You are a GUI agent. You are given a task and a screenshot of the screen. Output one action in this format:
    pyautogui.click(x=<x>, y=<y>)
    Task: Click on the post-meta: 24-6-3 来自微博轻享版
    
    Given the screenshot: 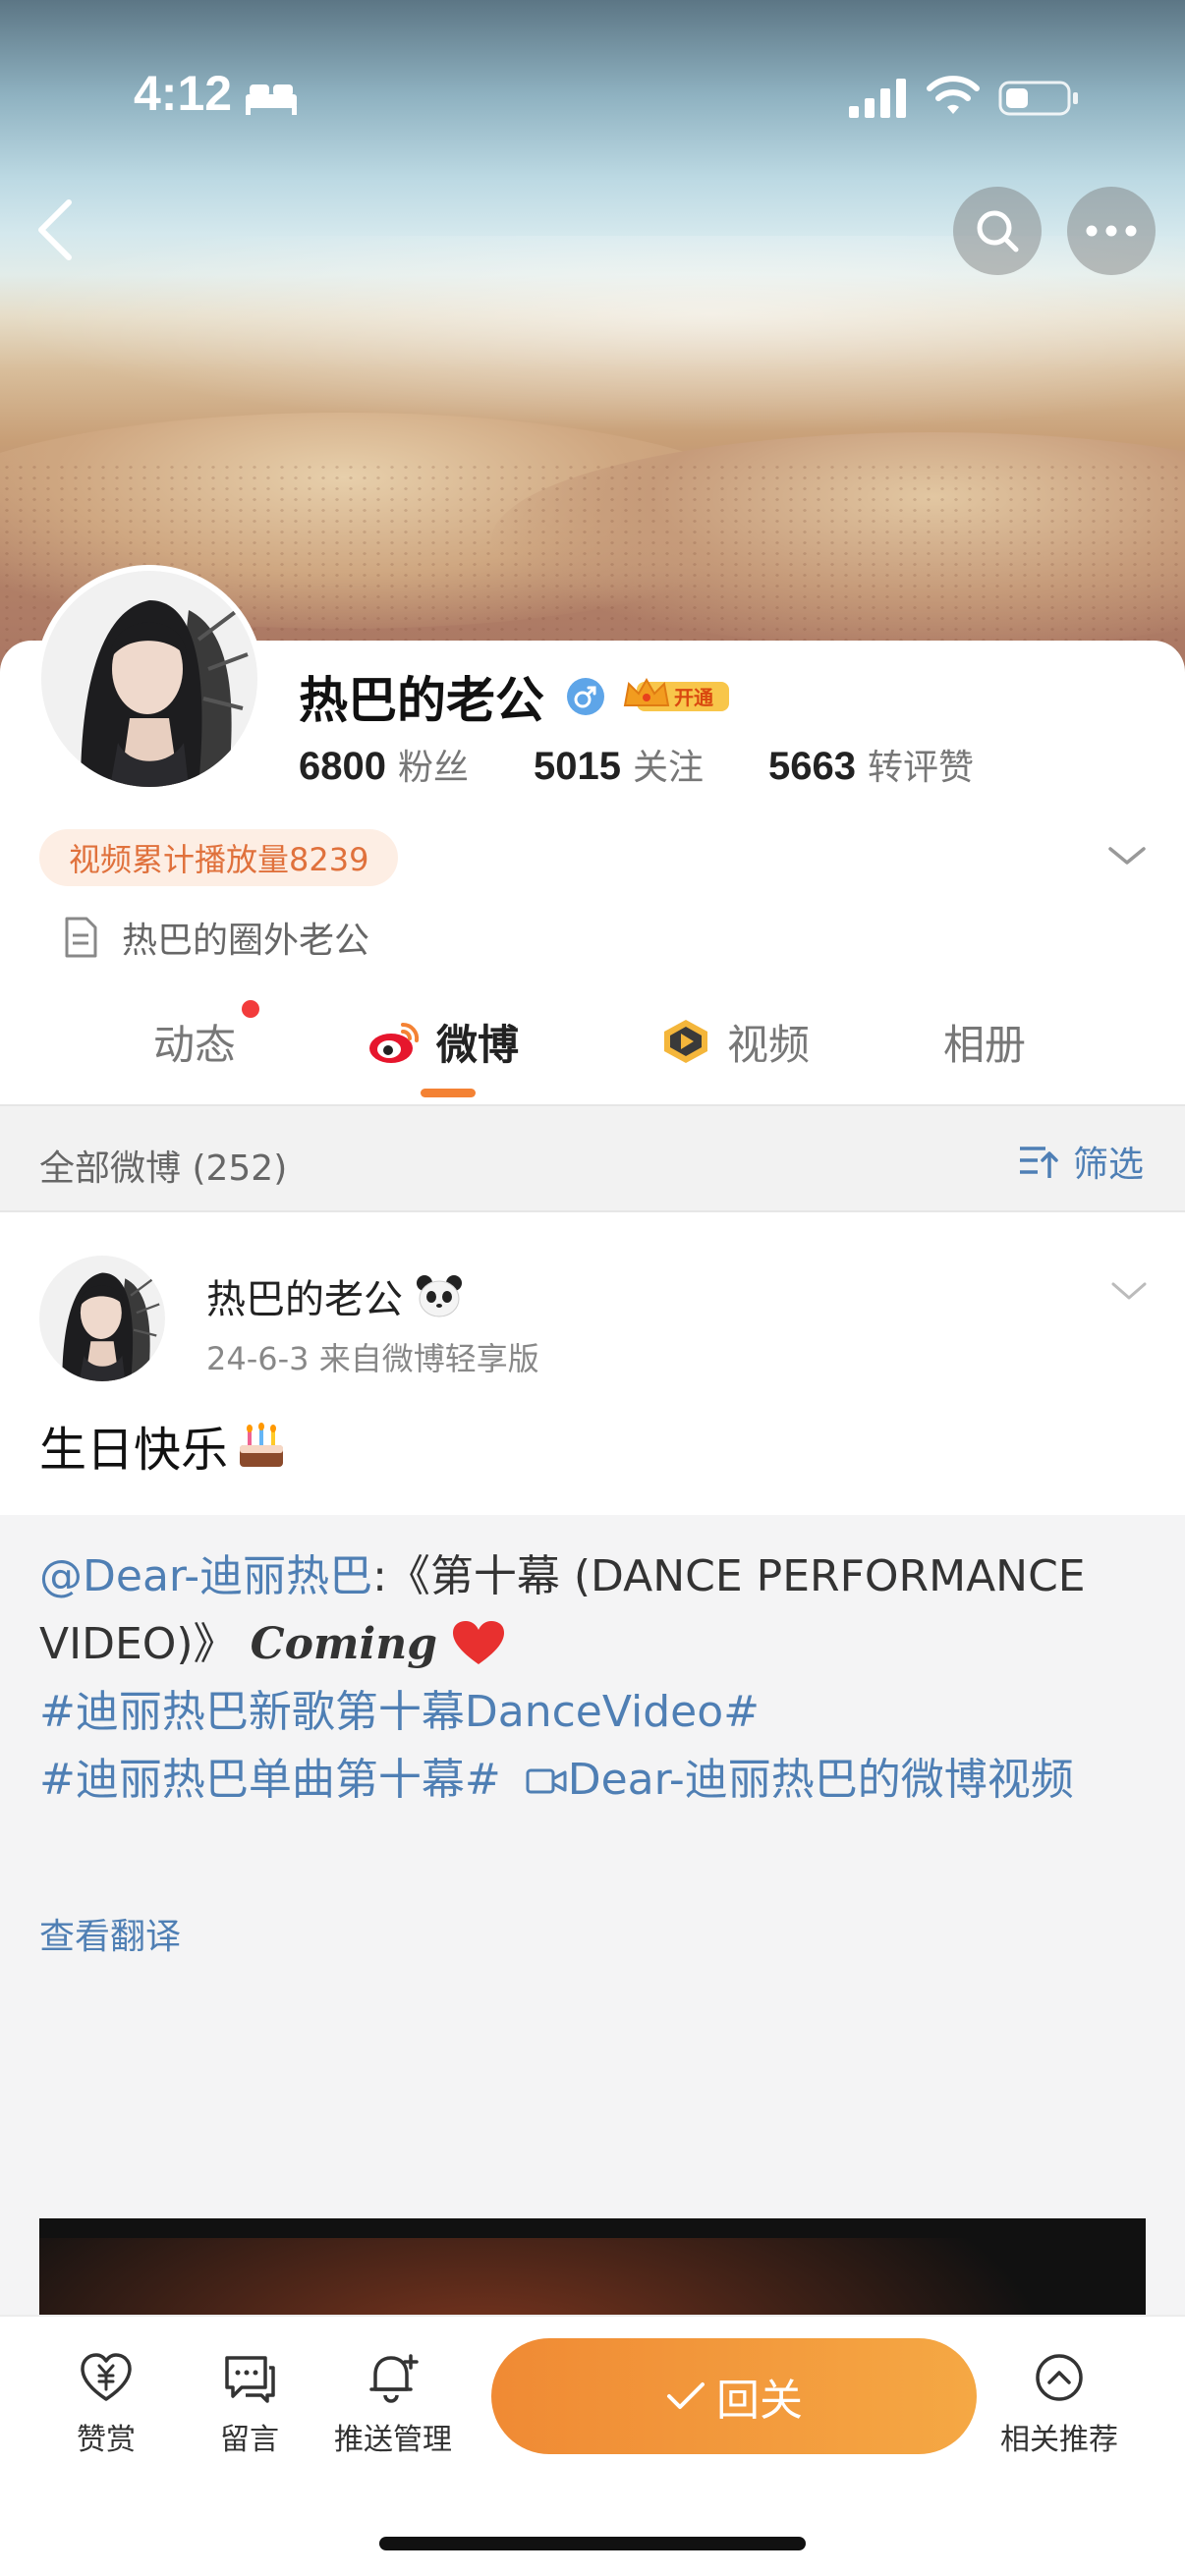 What is the action you would take?
    pyautogui.click(x=373, y=1358)
    